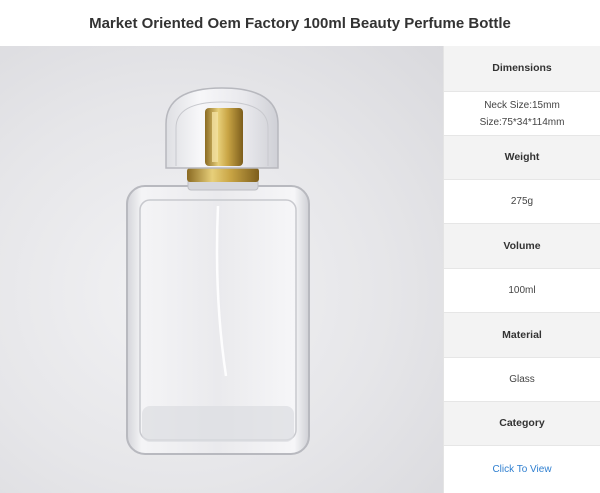 The image size is (600, 493). I want to click on neck-size-text: Neck Size:15mm, so click(522, 105).